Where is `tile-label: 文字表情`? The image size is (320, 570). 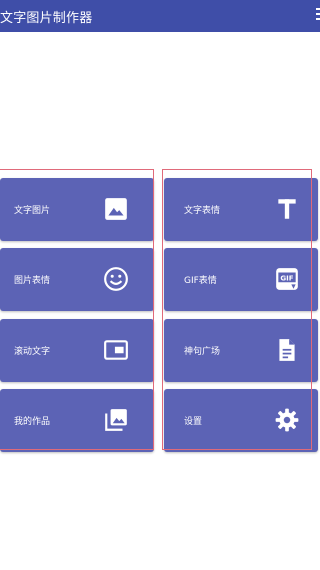 tile-label: 文字表情 is located at coordinates (202, 211).